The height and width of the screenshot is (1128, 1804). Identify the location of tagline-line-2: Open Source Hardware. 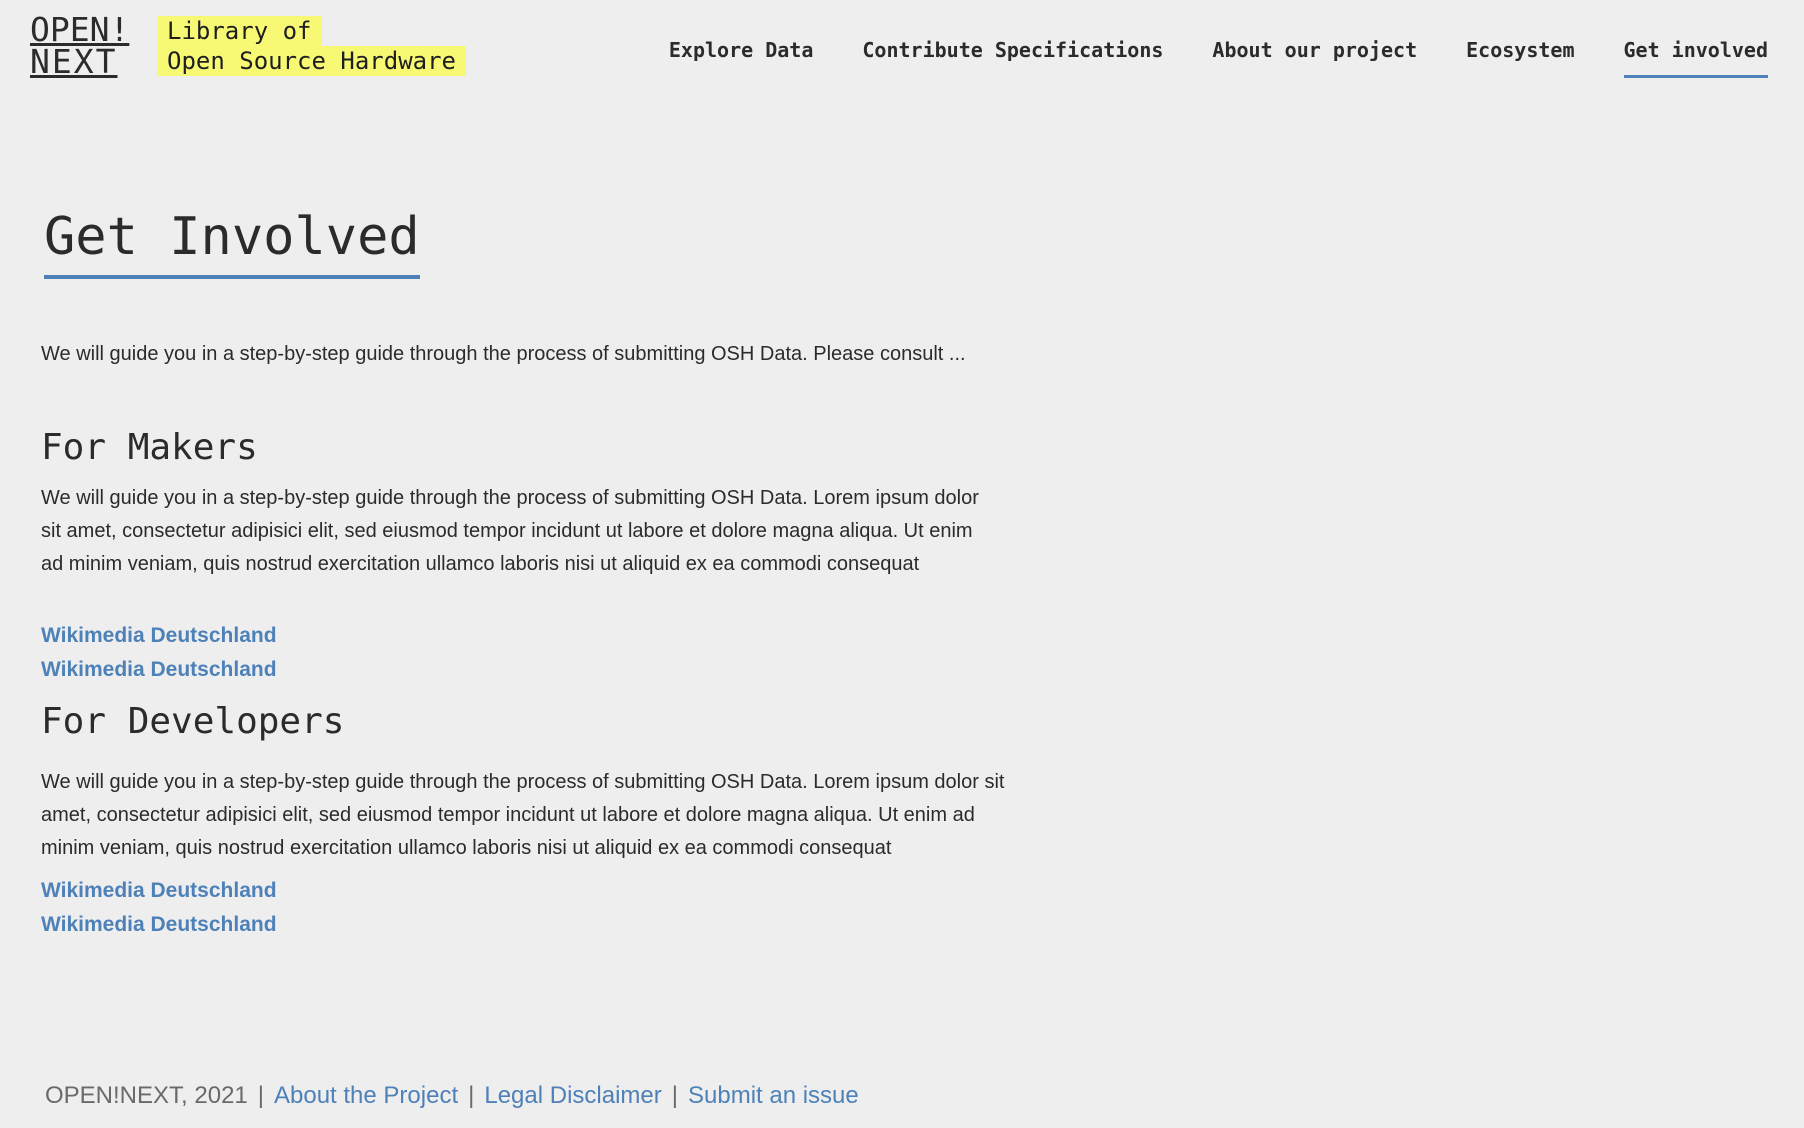
(311, 61).